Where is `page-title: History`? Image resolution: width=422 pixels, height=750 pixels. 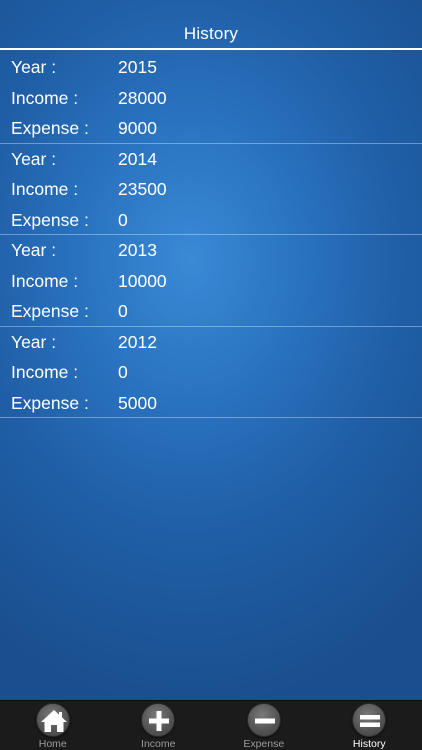 page-title: History is located at coordinates (211, 33).